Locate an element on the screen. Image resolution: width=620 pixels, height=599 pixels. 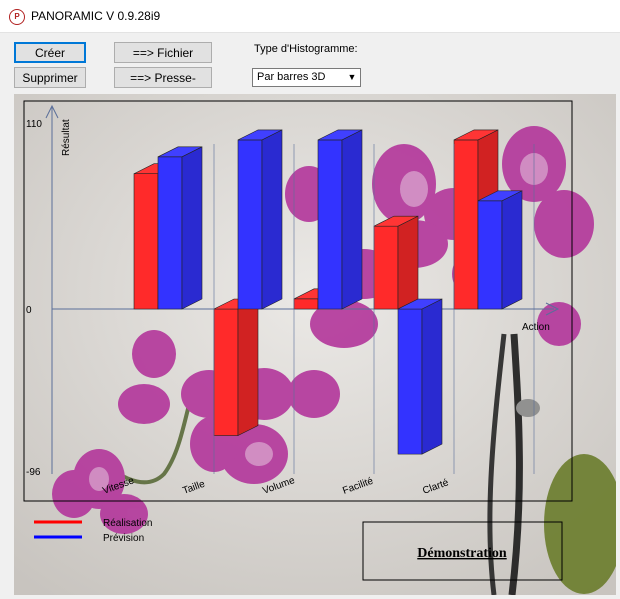
histogram-type-select: Par barres 3D ▼ is located at coordinates (306, 77).